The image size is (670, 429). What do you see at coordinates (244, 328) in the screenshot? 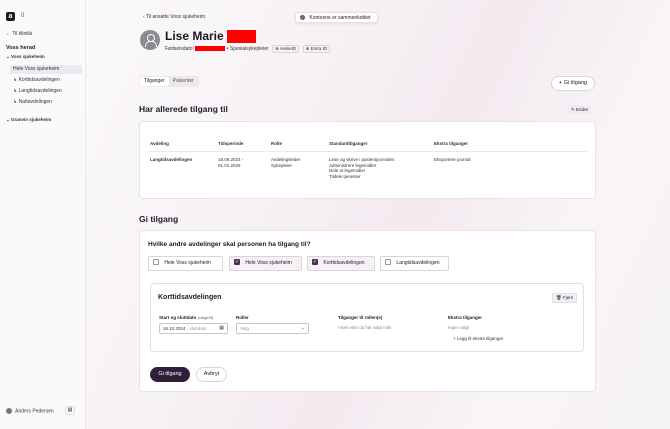
I see `roles-placeholder: Velg` at bounding box center [244, 328].